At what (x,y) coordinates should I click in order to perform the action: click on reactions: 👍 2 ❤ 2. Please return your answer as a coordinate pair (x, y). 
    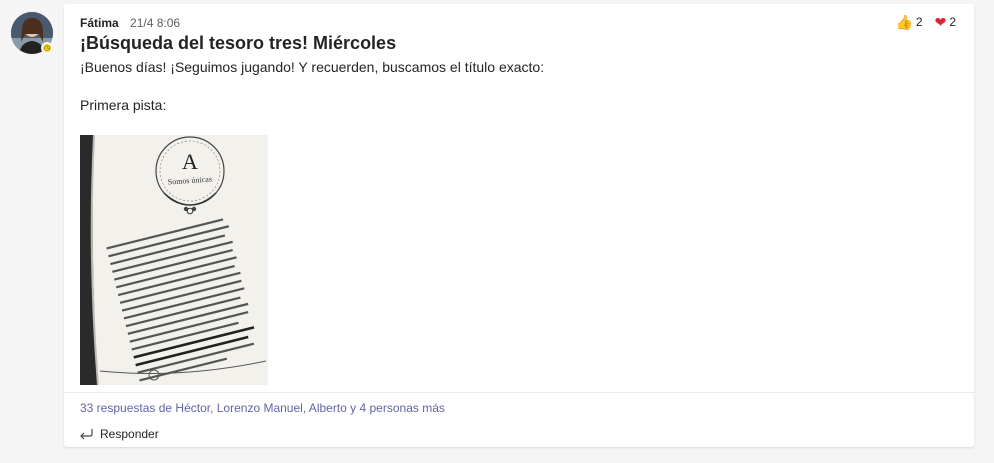
    Looking at the image, I should click on (925, 22).